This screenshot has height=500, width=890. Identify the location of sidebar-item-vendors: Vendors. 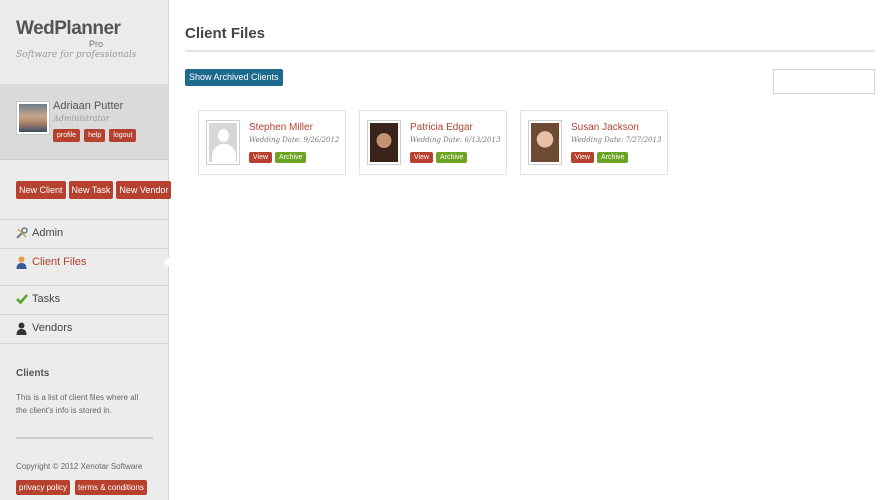
(44, 328).